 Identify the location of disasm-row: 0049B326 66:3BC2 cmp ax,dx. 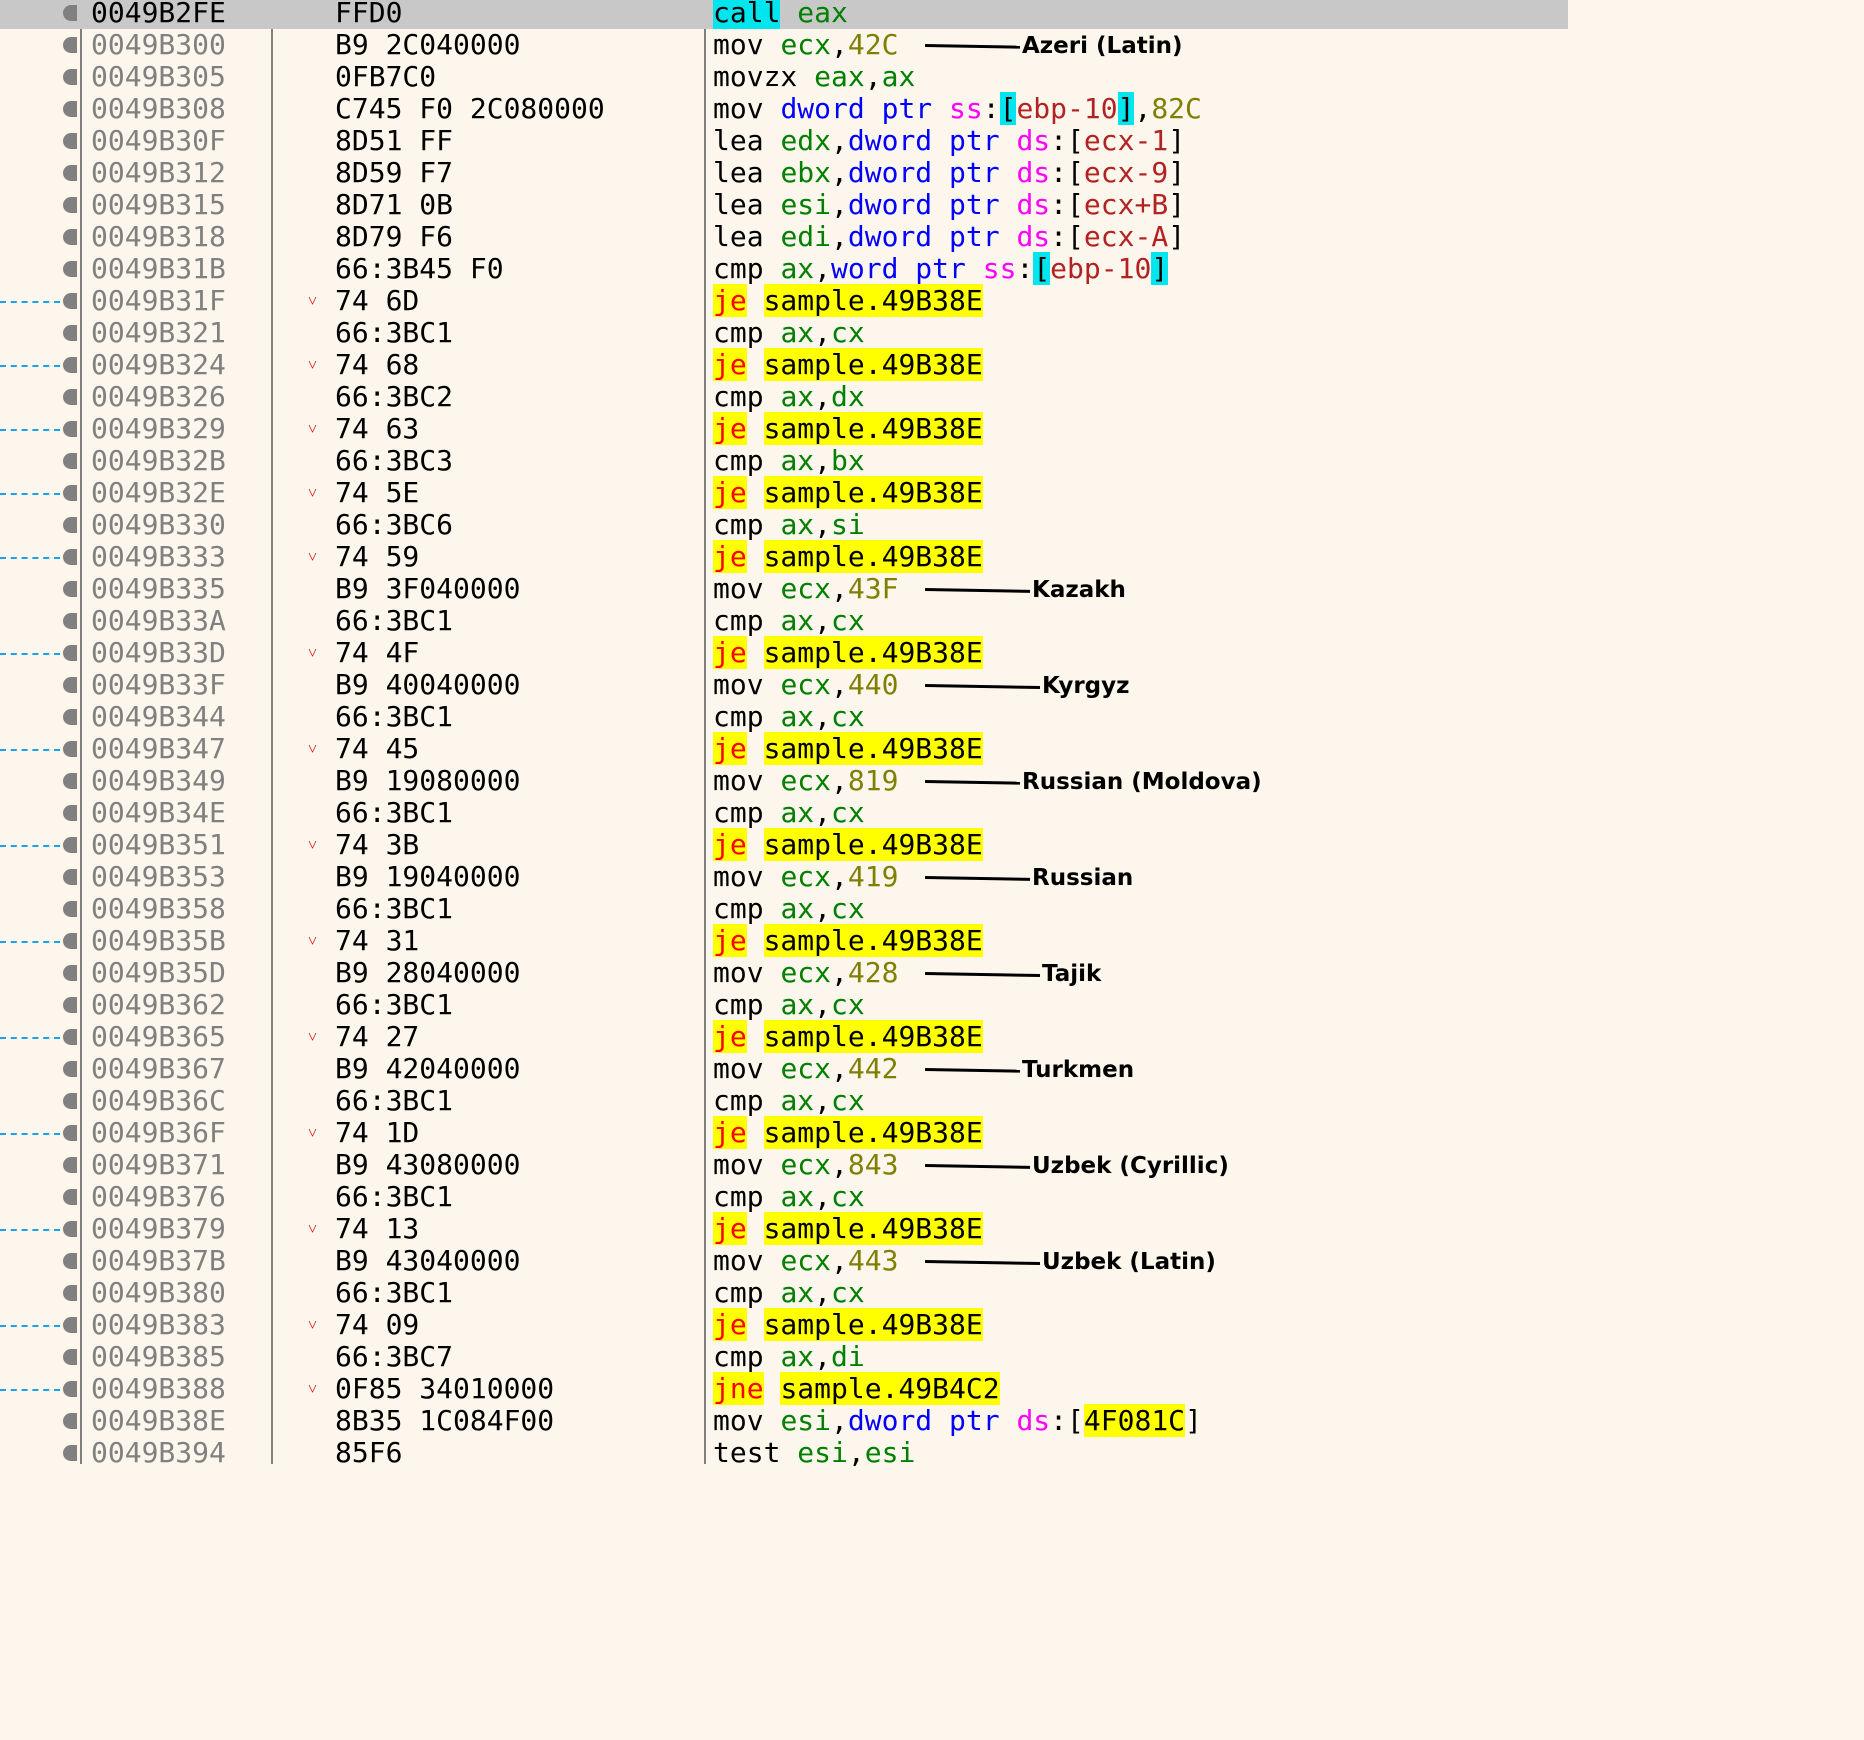
(784, 397).